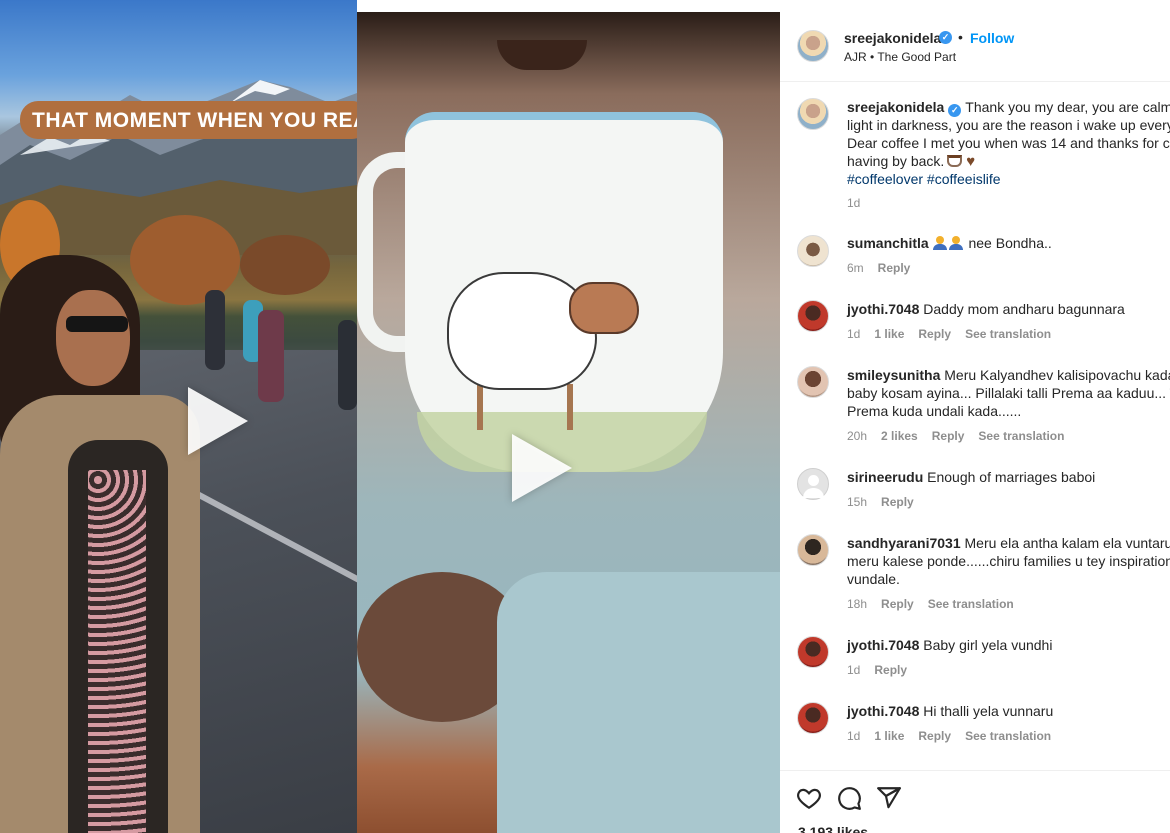 This screenshot has height=833, width=1170. What do you see at coordinates (1010, 243) in the screenshot?
I see `comment-body: nee Bondha..` at bounding box center [1010, 243].